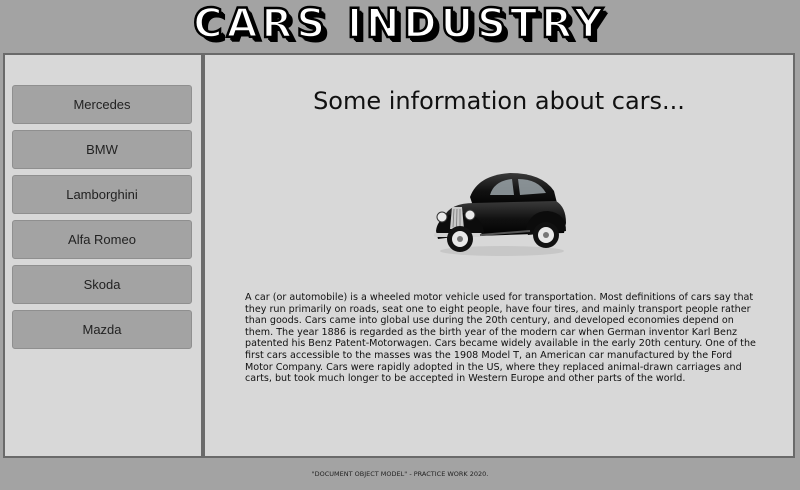 The width and height of the screenshot is (800, 490). What do you see at coordinates (500, 213) in the screenshot?
I see `vintage-car-icon` at bounding box center [500, 213].